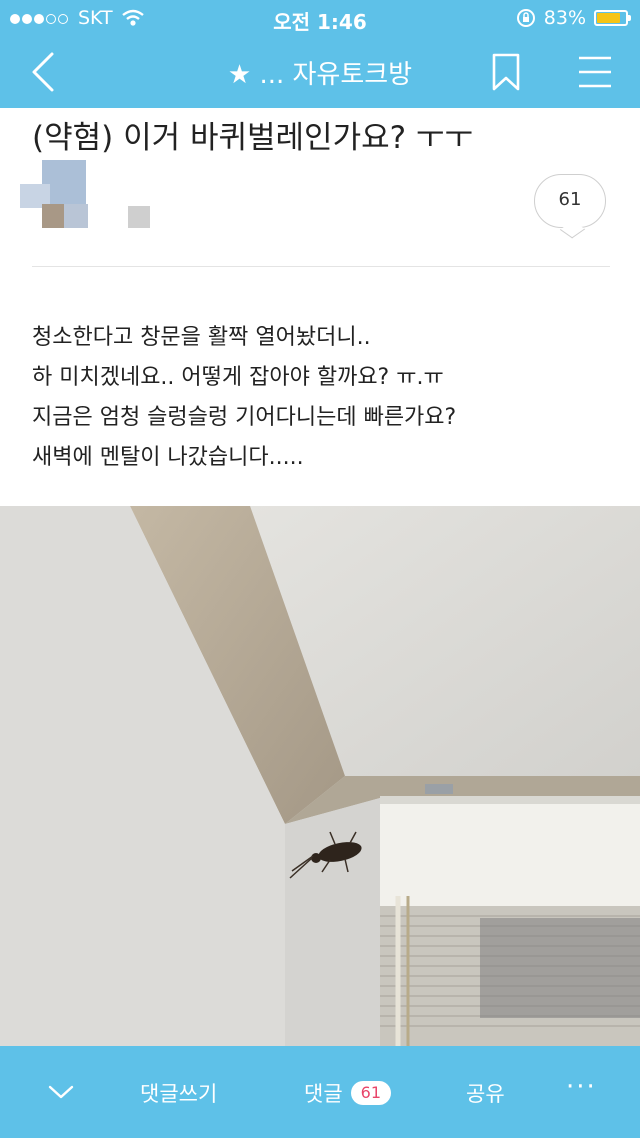 The height and width of the screenshot is (1138, 640). Describe the element at coordinates (201, 337) in the screenshot. I see `body-line: 청소한다고 창문을 활짝 열어놨더니..` at that location.